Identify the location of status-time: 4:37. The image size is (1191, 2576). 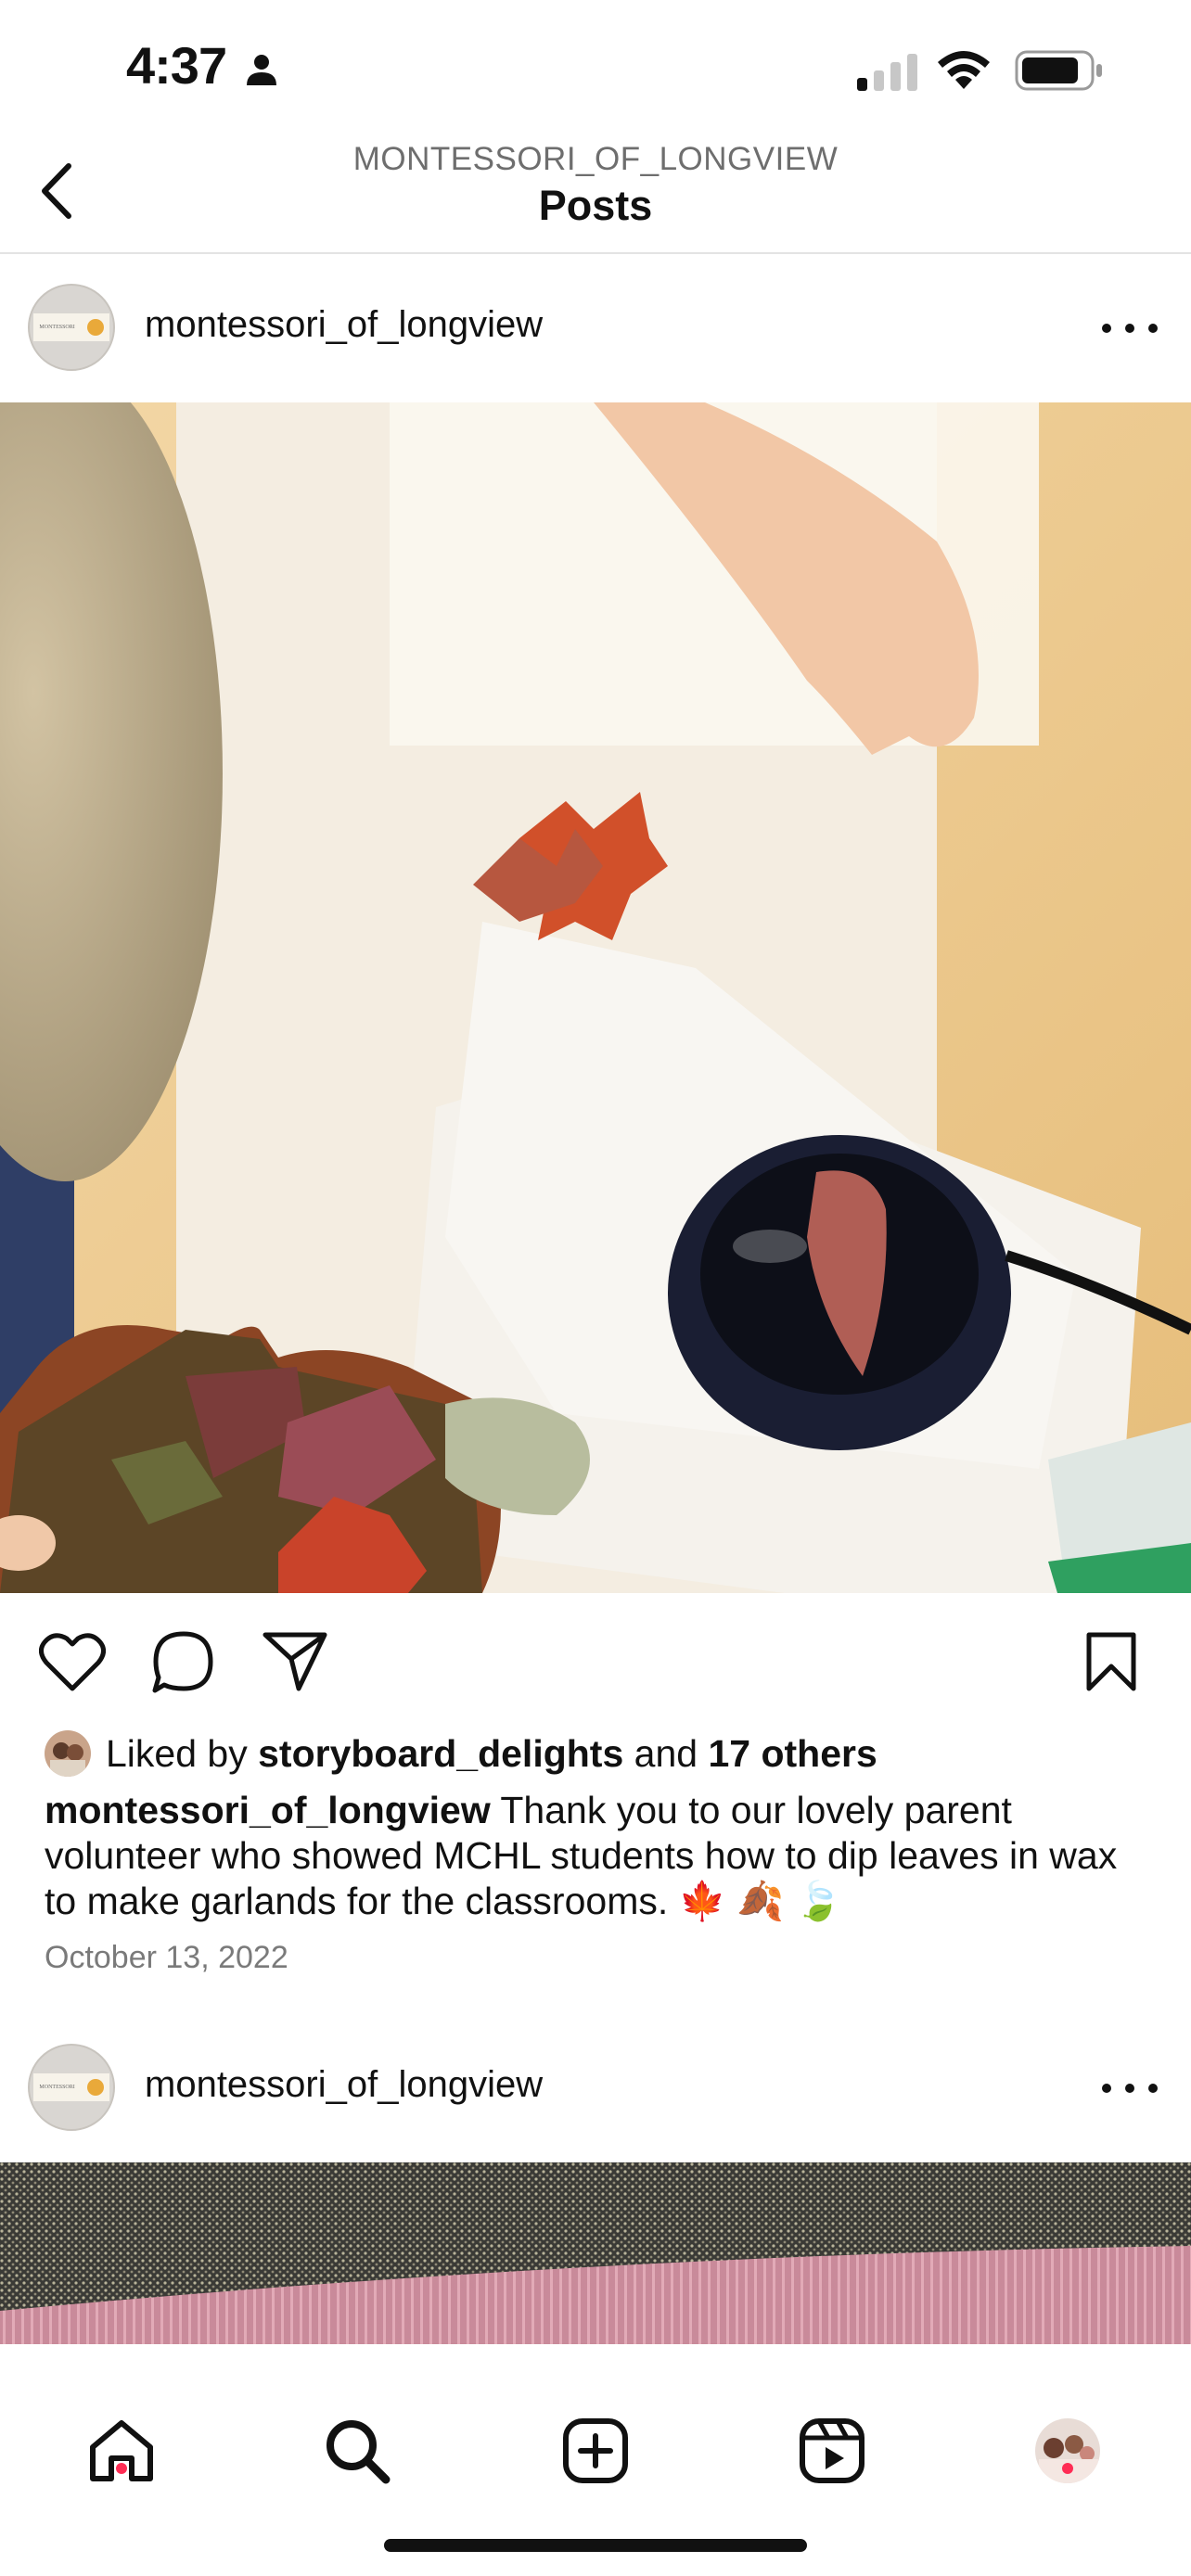
(177, 66).